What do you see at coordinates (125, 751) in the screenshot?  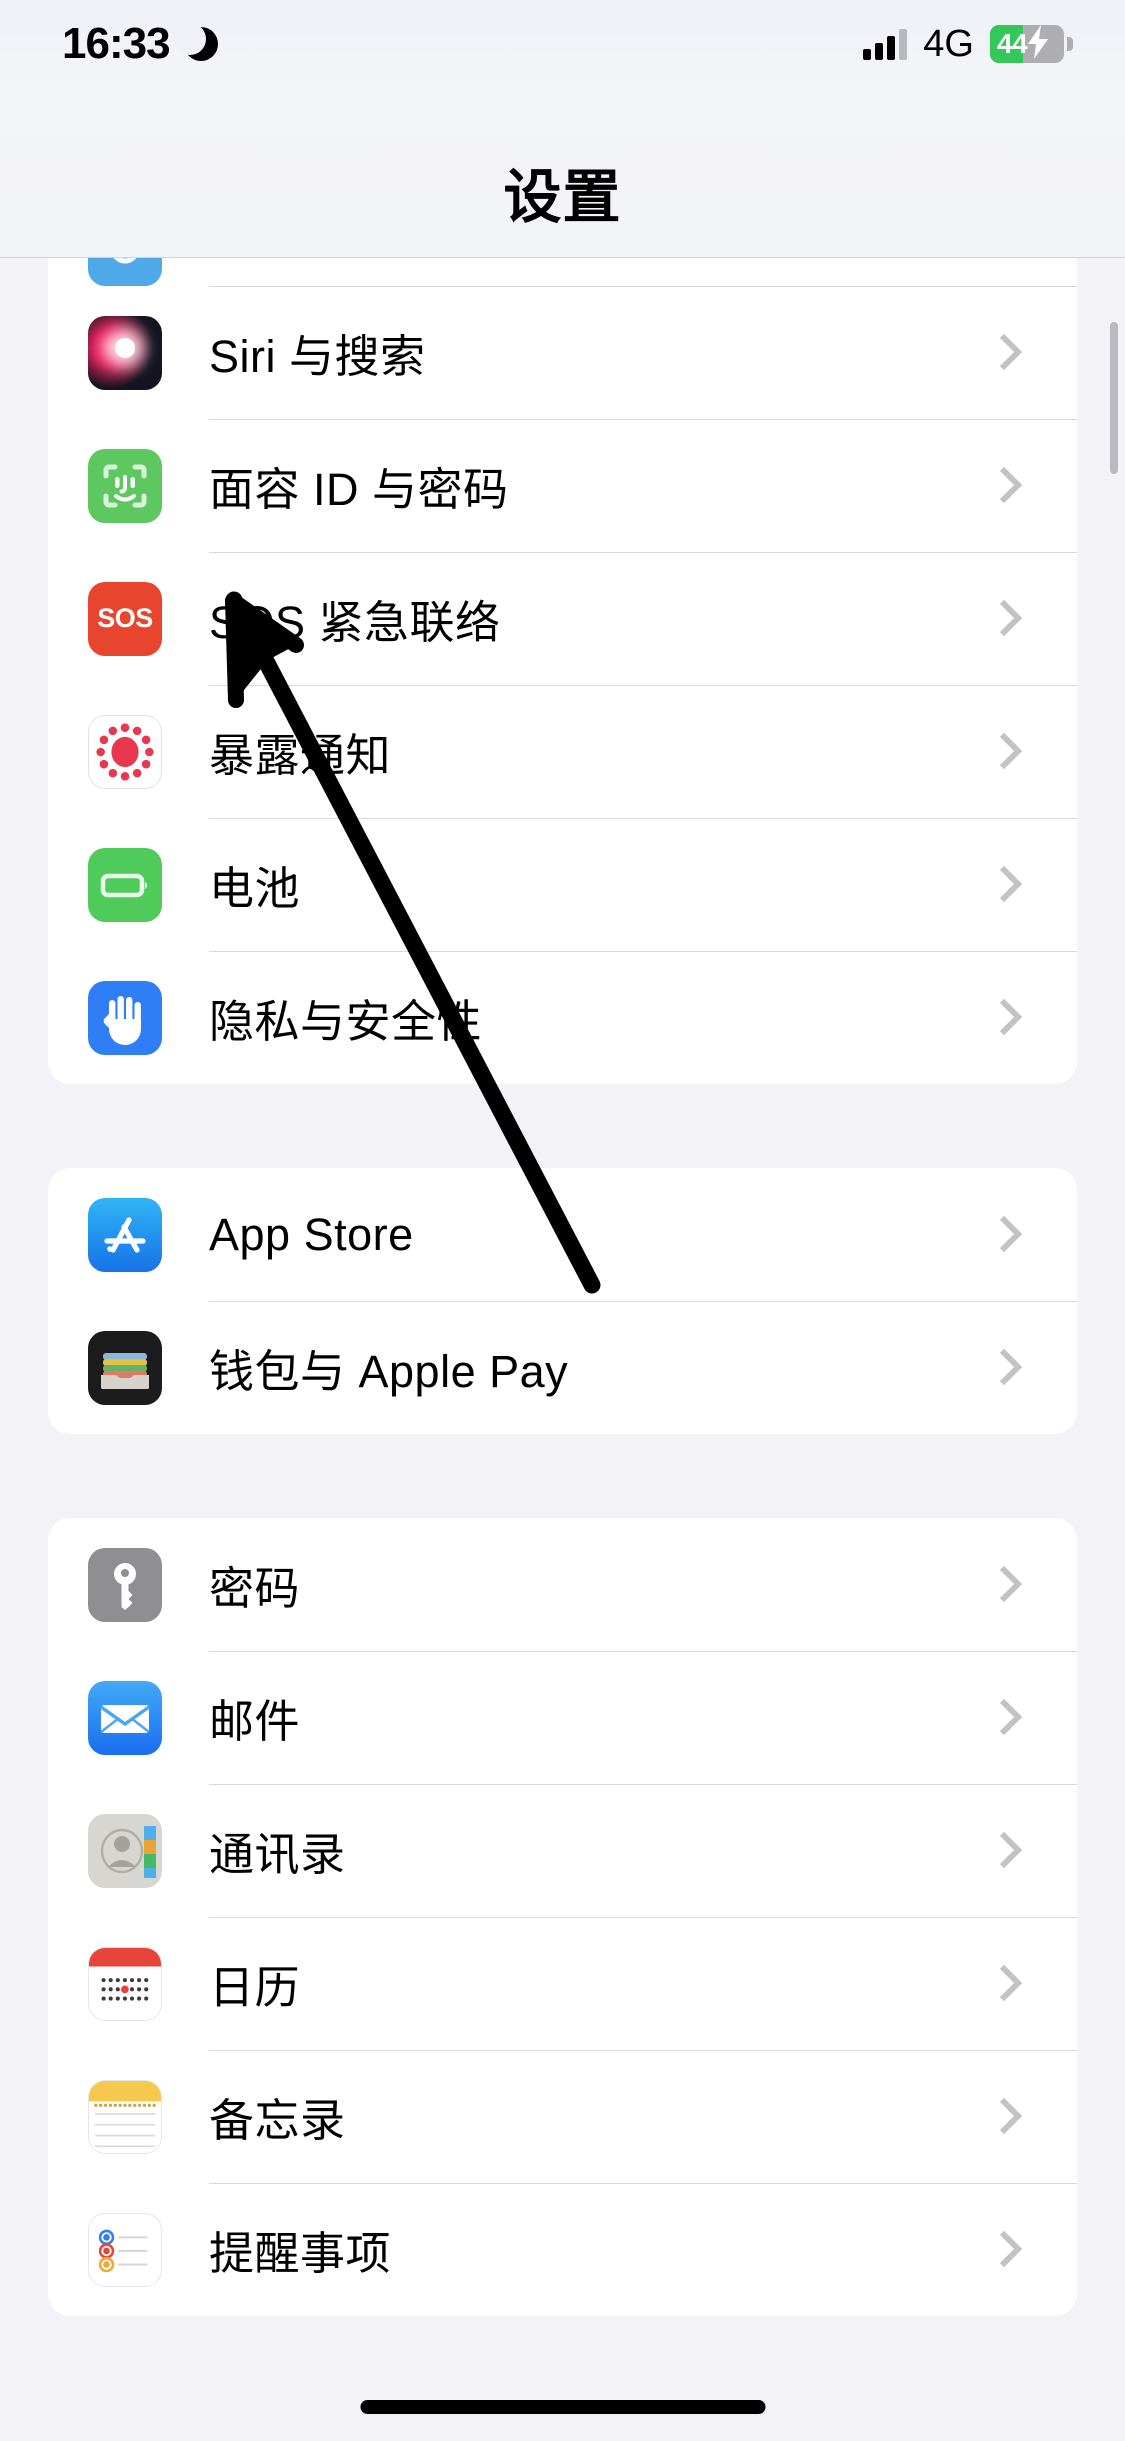 I see `exposure-notification-icon` at bounding box center [125, 751].